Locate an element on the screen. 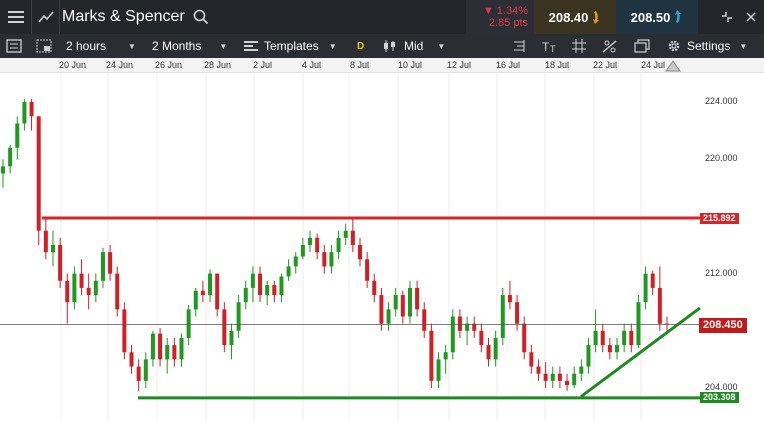 The width and height of the screenshot is (764, 421). x-tick-label: 22 Jul is located at coordinates (605, 65).